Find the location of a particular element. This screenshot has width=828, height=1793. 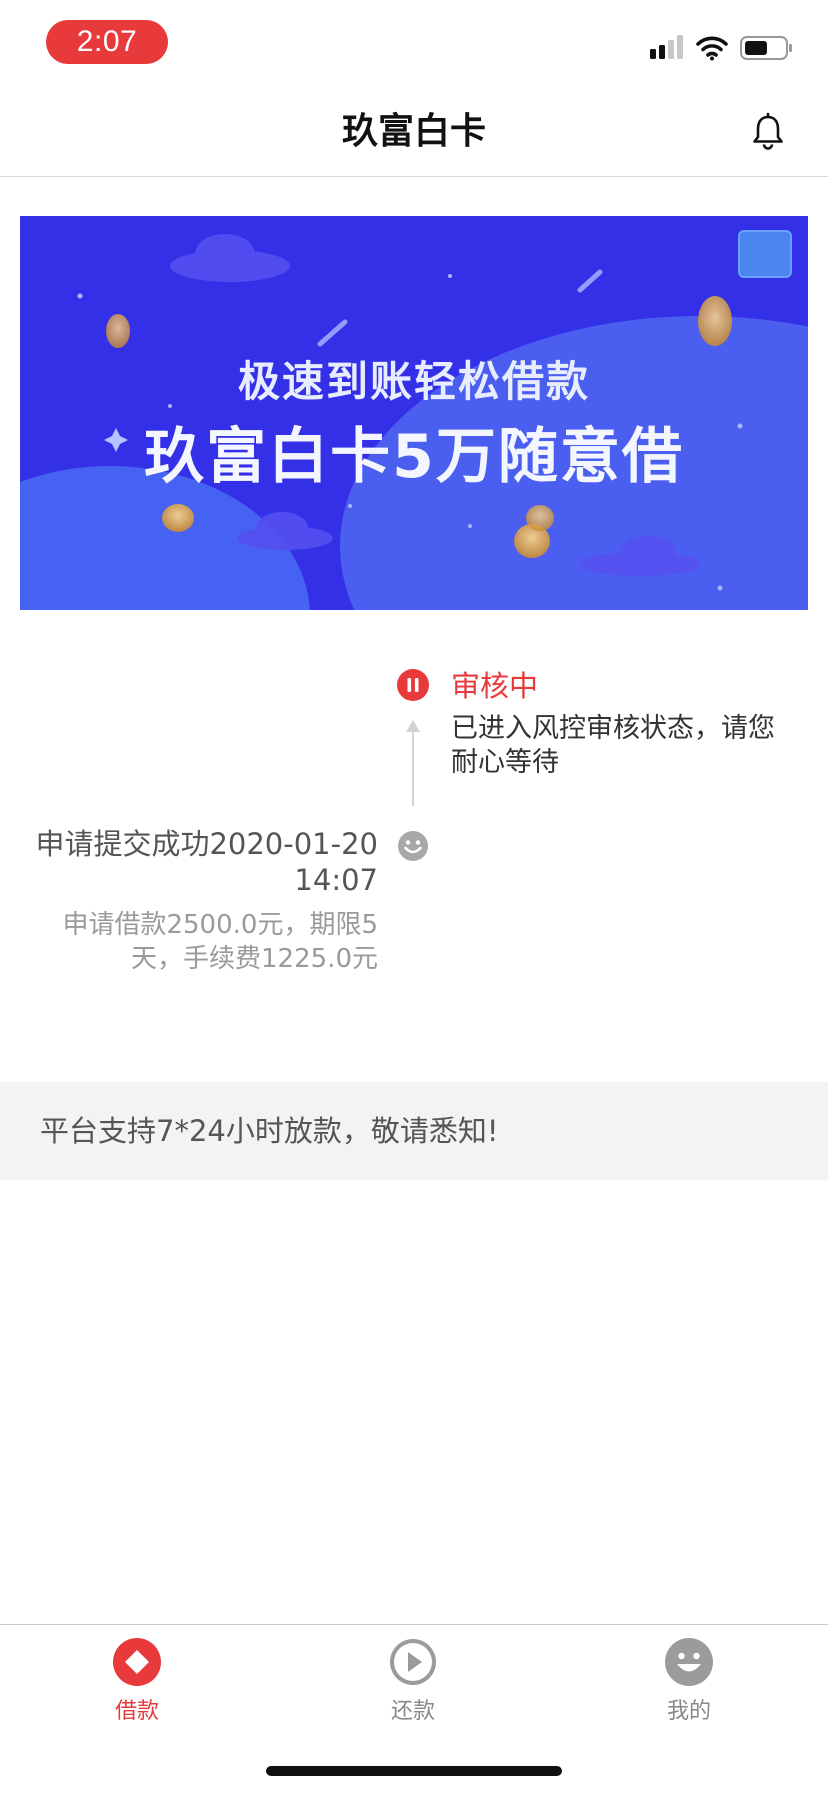

review-status-description: 已进入风控审核状态，请您耐心等待 is located at coordinates (613, 745).